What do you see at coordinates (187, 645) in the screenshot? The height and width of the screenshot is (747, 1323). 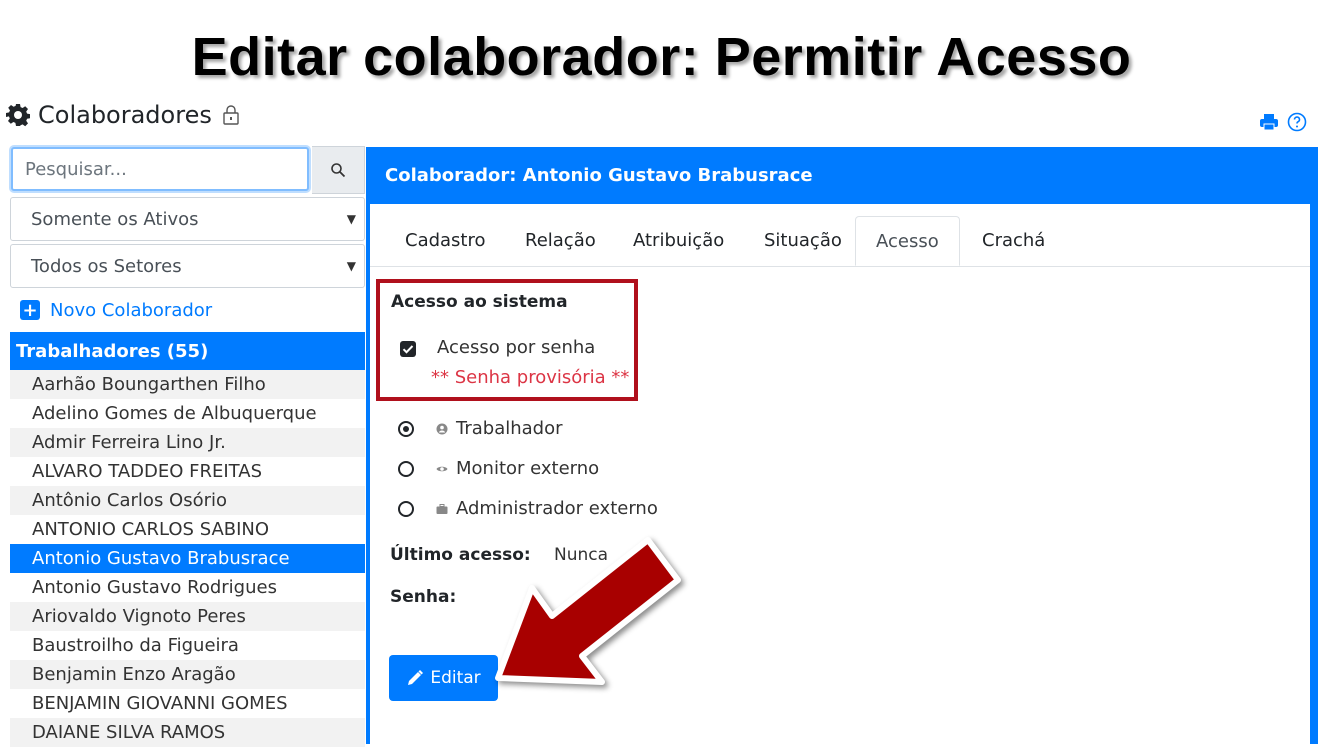 I see `list-item: Baustroilho da Figueira` at bounding box center [187, 645].